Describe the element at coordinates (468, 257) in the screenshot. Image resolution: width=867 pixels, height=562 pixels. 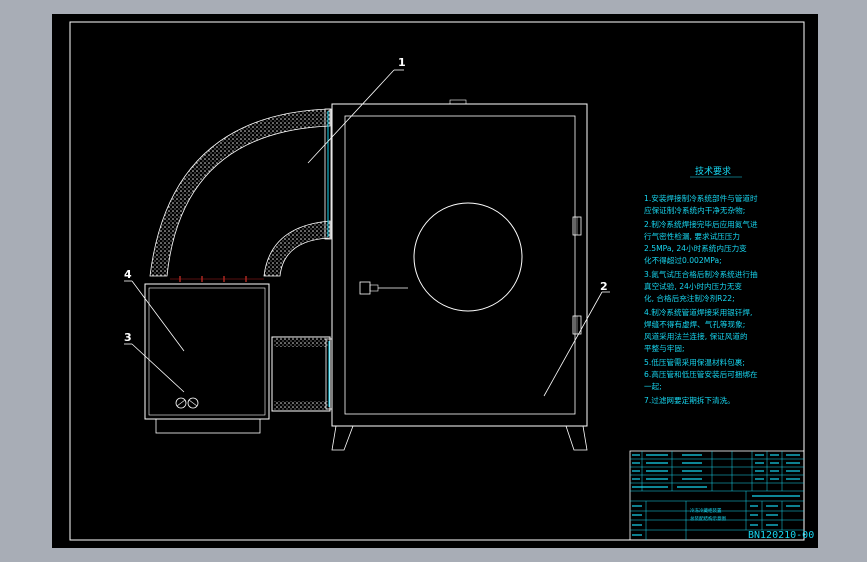
I see `window-circle` at that location.